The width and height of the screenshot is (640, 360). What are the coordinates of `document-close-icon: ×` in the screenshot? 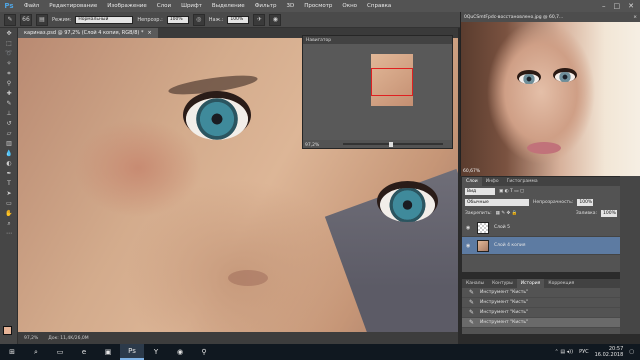 It's located at (149, 33).